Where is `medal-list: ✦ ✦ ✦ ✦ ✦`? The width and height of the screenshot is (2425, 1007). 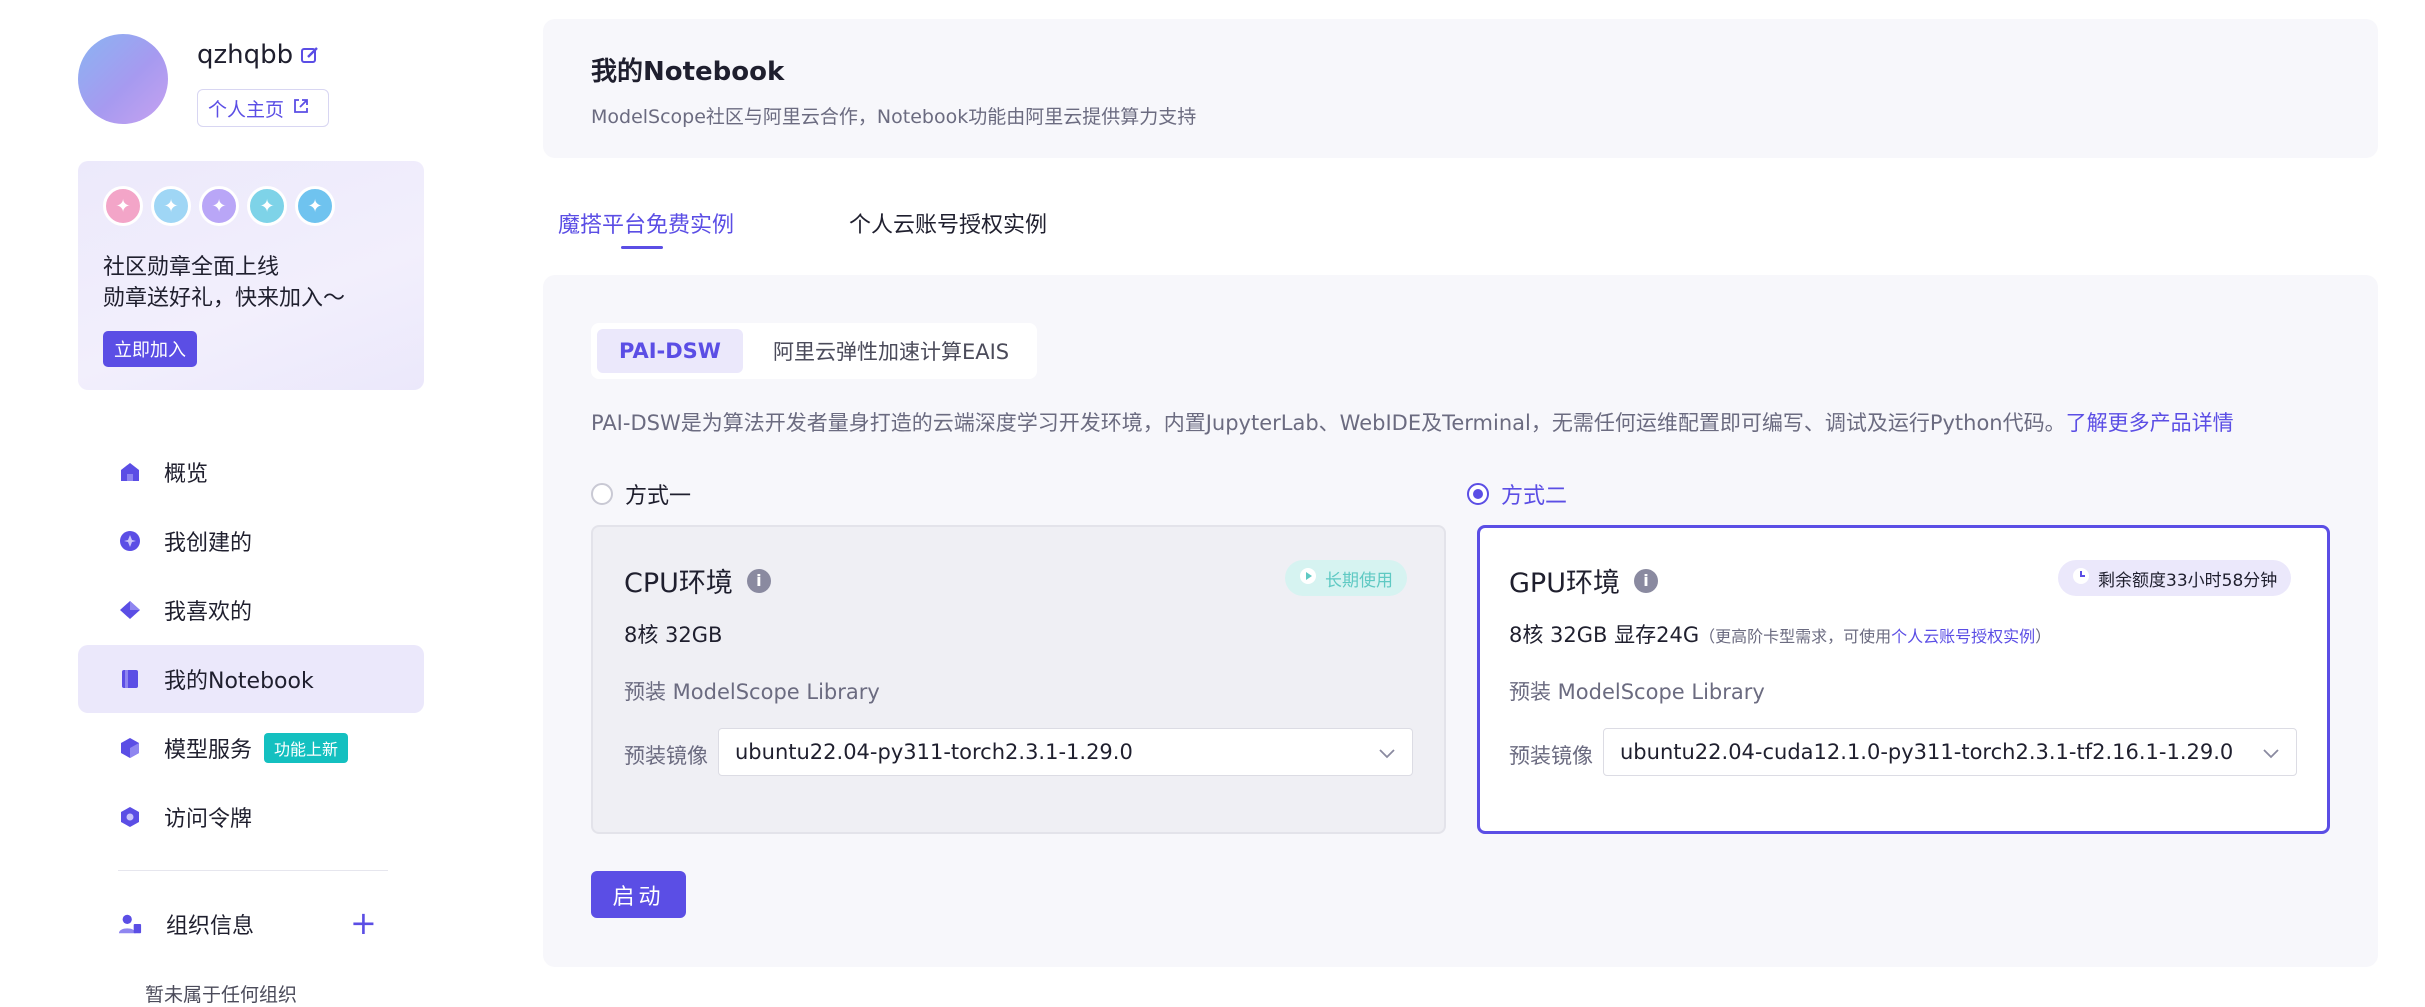
medal-list: ✦ ✦ ✦ ✦ ✦ is located at coordinates (219, 206).